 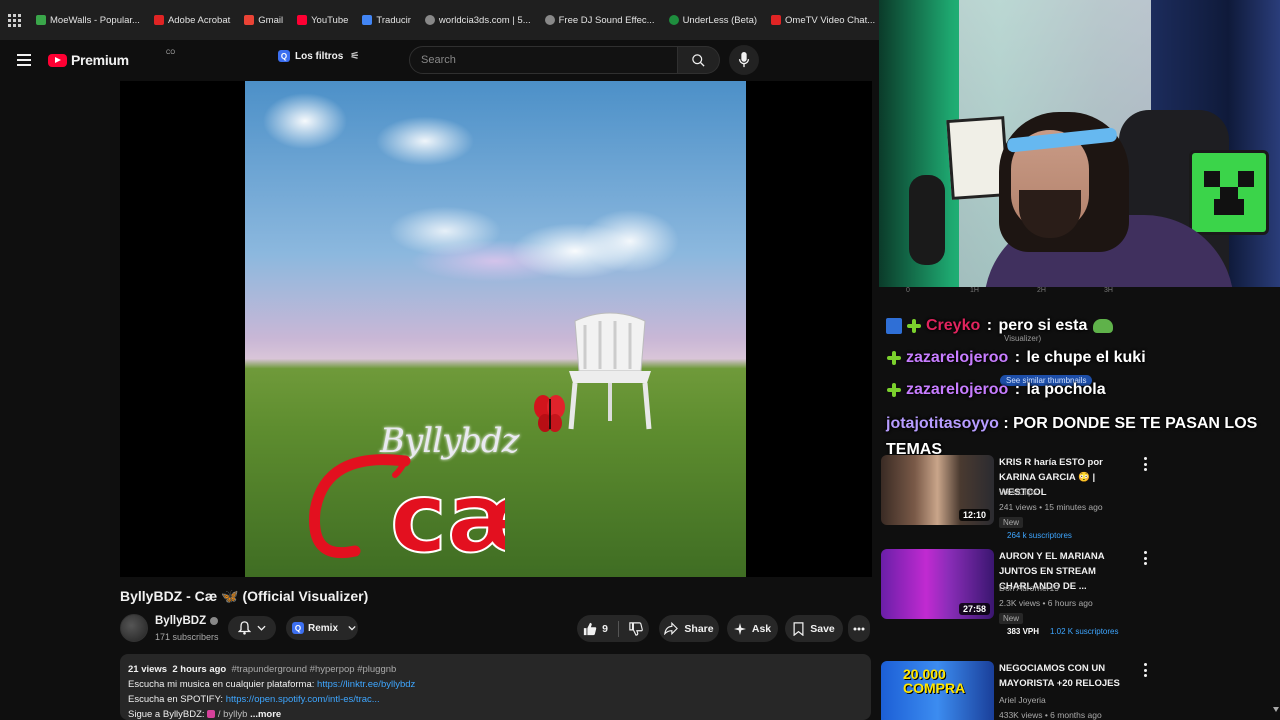 What do you see at coordinates (1079, 143) in the screenshot?
I see `webcam-overlay` at bounding box center [1079, 143].